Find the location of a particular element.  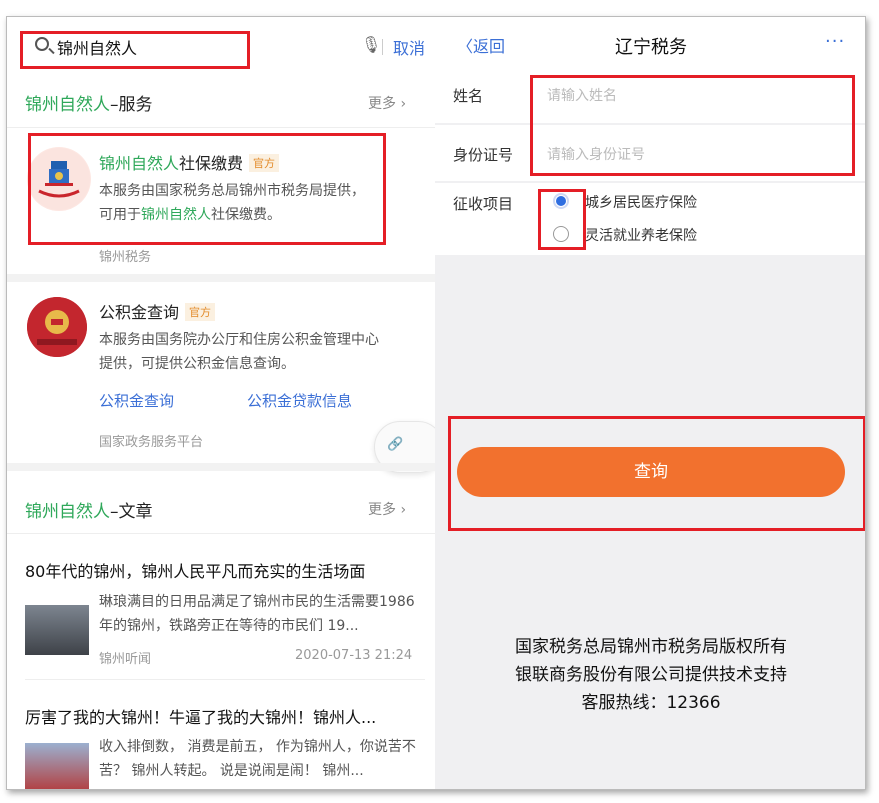

title-rest: 社保缴费 is located at coordinates (211, 163).